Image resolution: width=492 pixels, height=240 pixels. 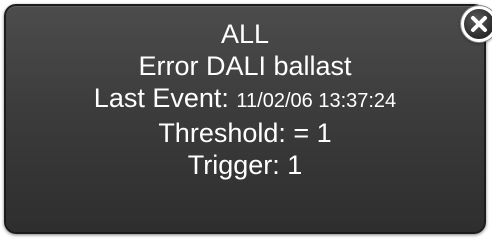 I want to click on threshold-text: Threshold: = 1, so click(x=245, y=133).